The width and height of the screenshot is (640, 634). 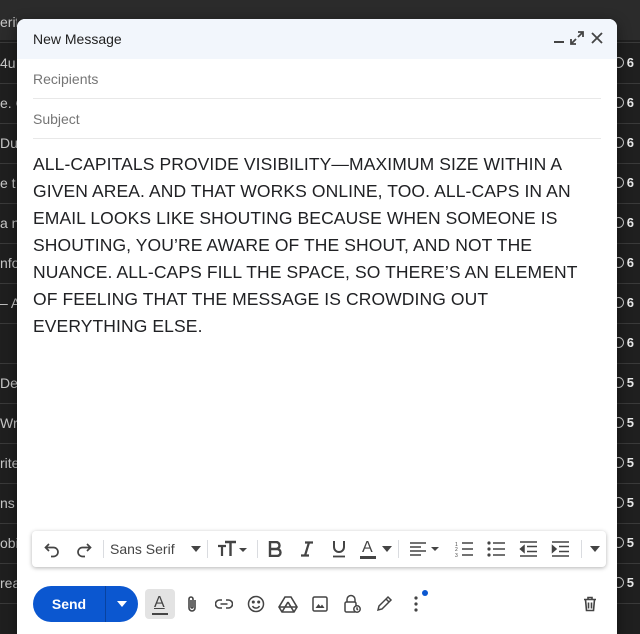 What do you see at coordinates (256, 604) in the screenshot?
I see `emoji-icon` at bounding box center [256, 604].